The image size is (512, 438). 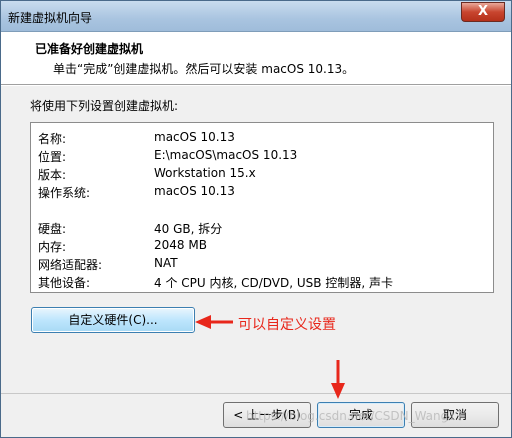 I want to click on page-title: 已准备好创建虚拟机, so click(x=89, y=49).